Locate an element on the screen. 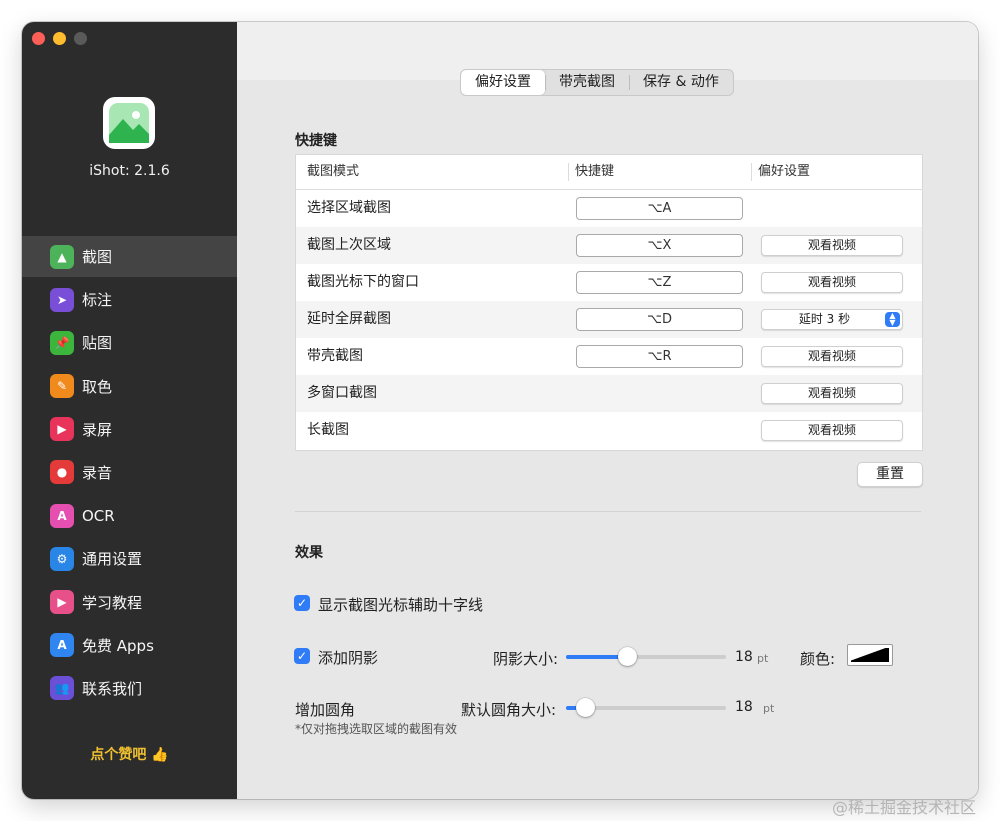 The width and height of the screenshot is (1000, 821). contacts-icon: 👥 is located at coordinates (62, 688).